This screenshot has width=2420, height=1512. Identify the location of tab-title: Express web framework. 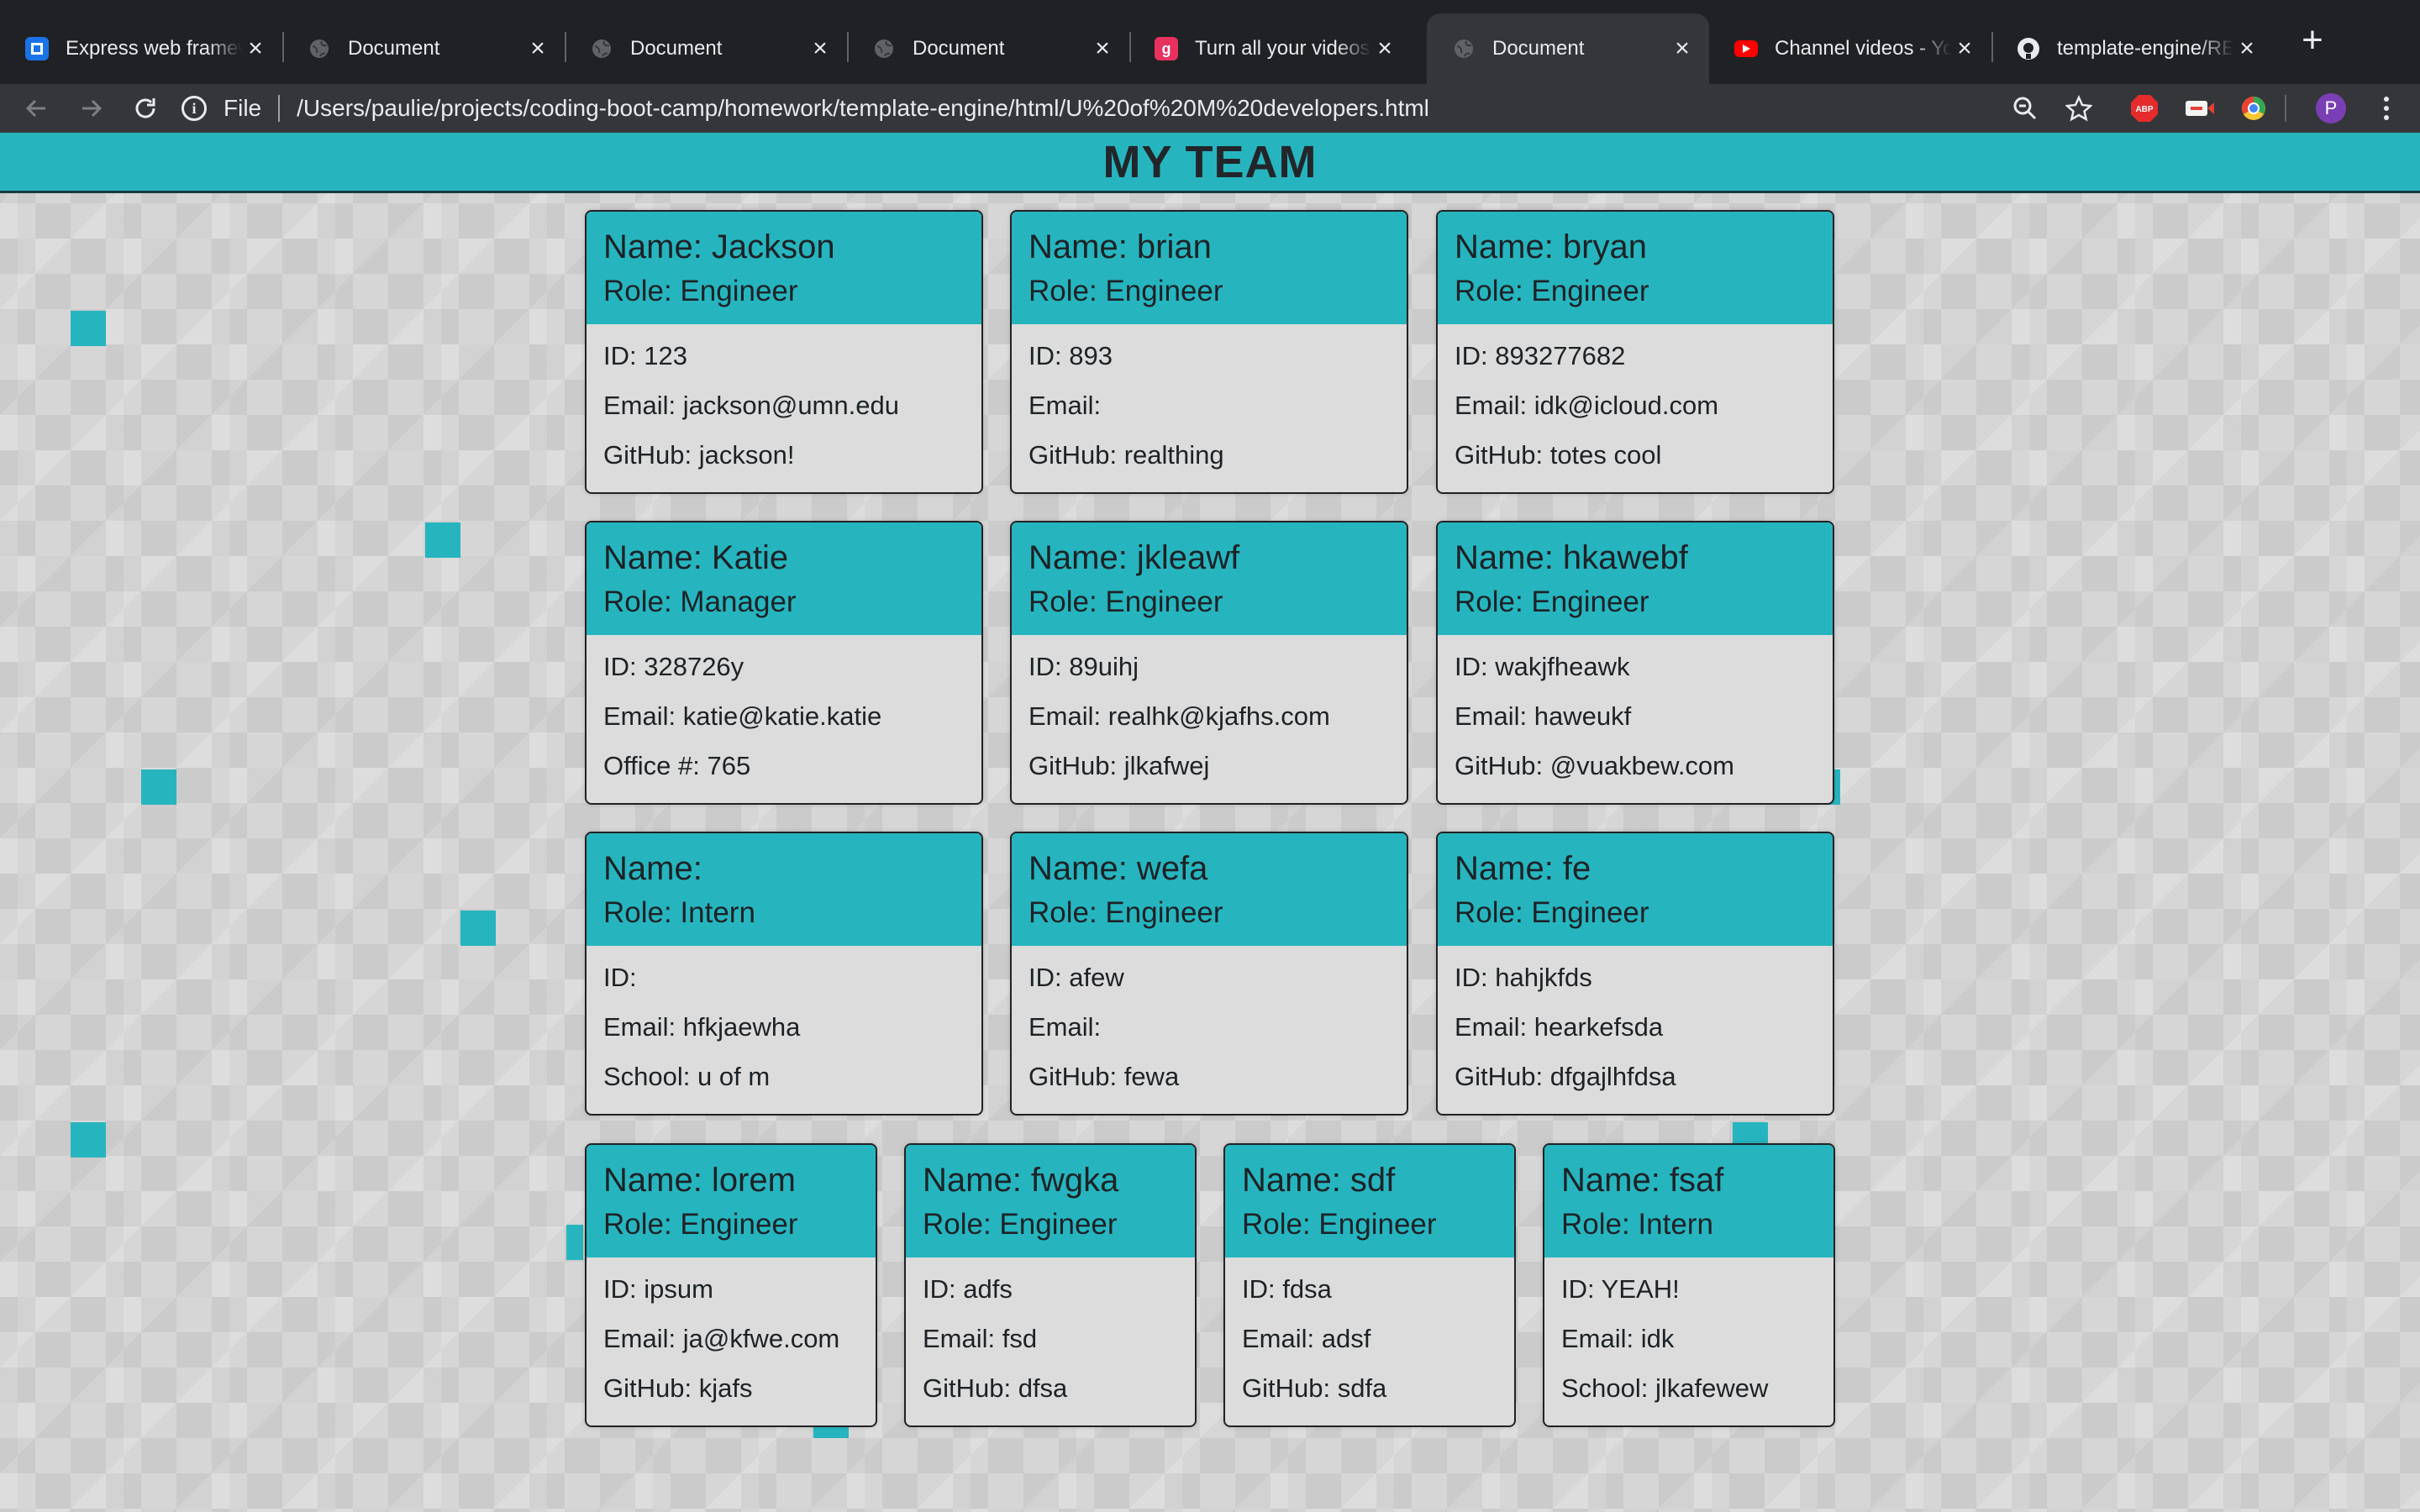
(154, 48).